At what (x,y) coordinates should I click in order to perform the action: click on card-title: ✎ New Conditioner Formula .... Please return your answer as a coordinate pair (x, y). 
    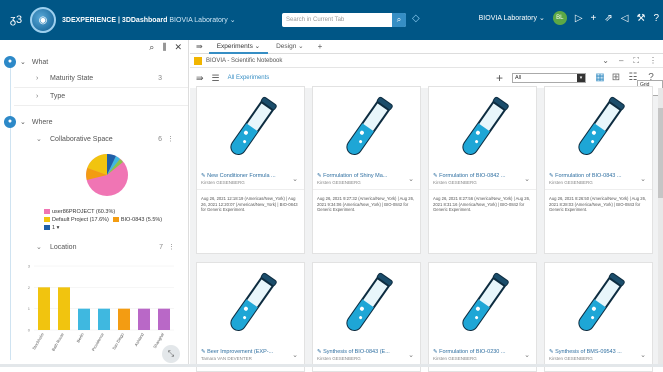
    Looking at the image, I should click on (250, 175).